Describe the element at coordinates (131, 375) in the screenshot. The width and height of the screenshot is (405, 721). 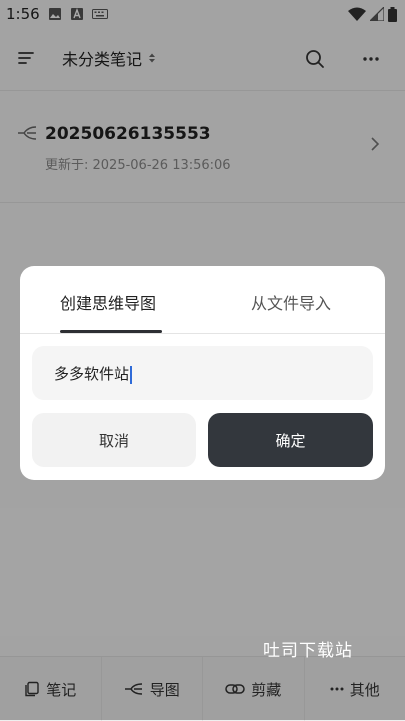
I see `text-caret` at that location.